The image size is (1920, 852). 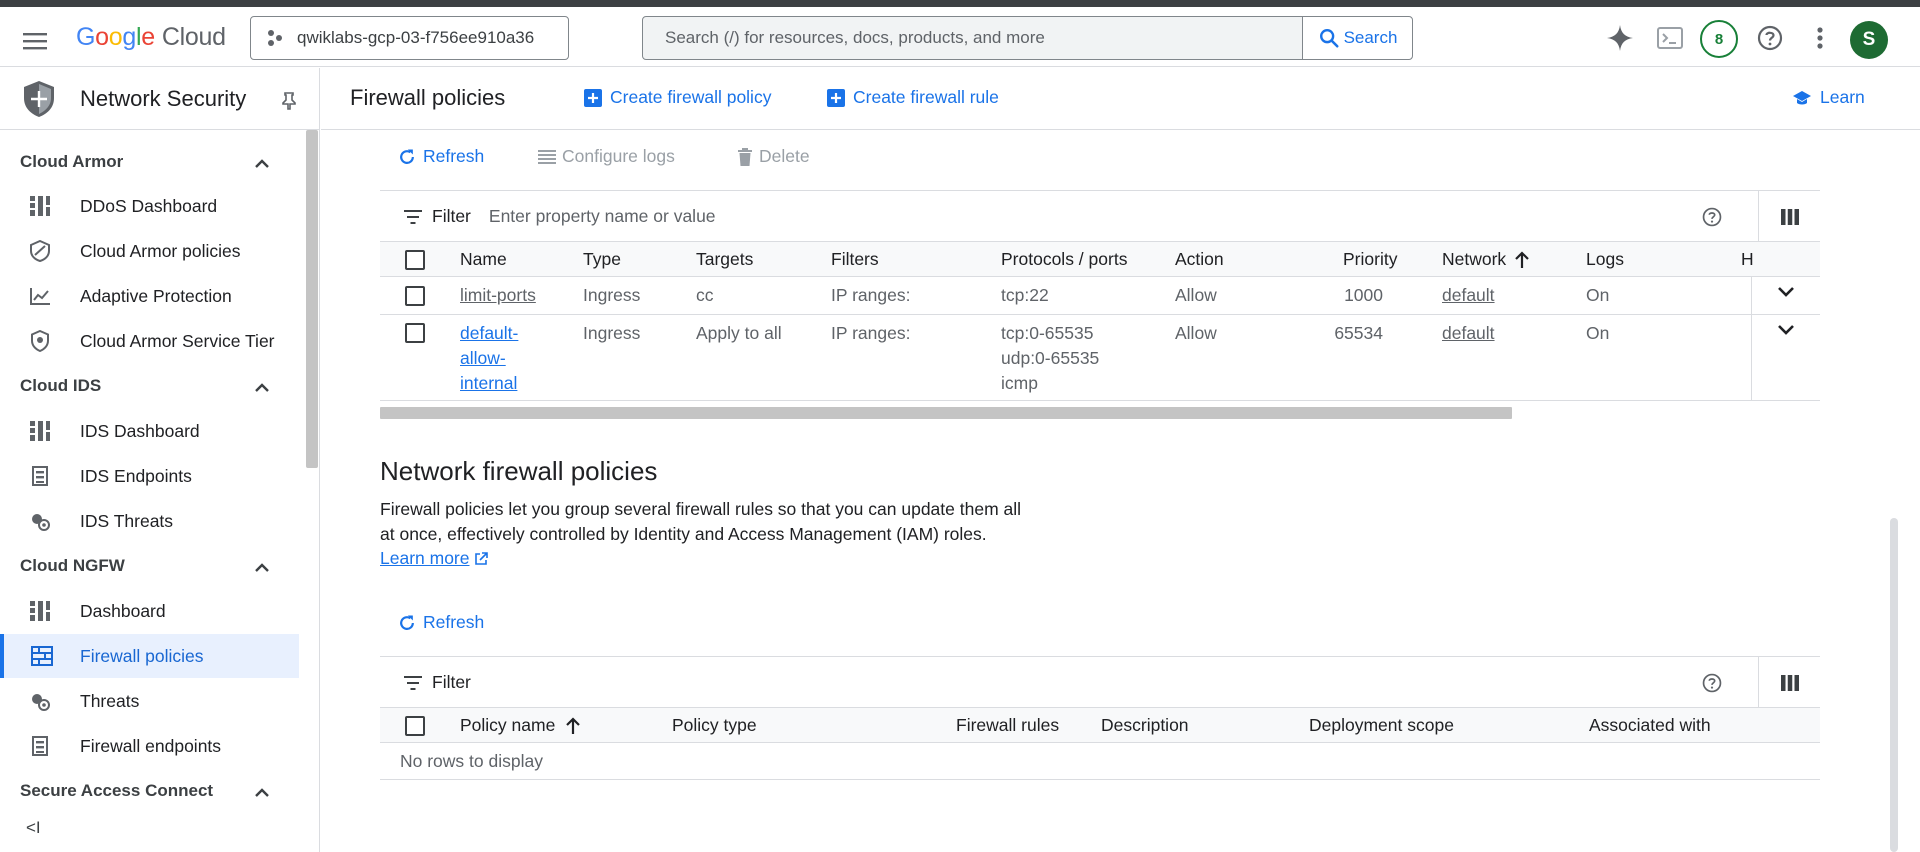 I want to click on gemini-button, so click(x=1620, y=38).